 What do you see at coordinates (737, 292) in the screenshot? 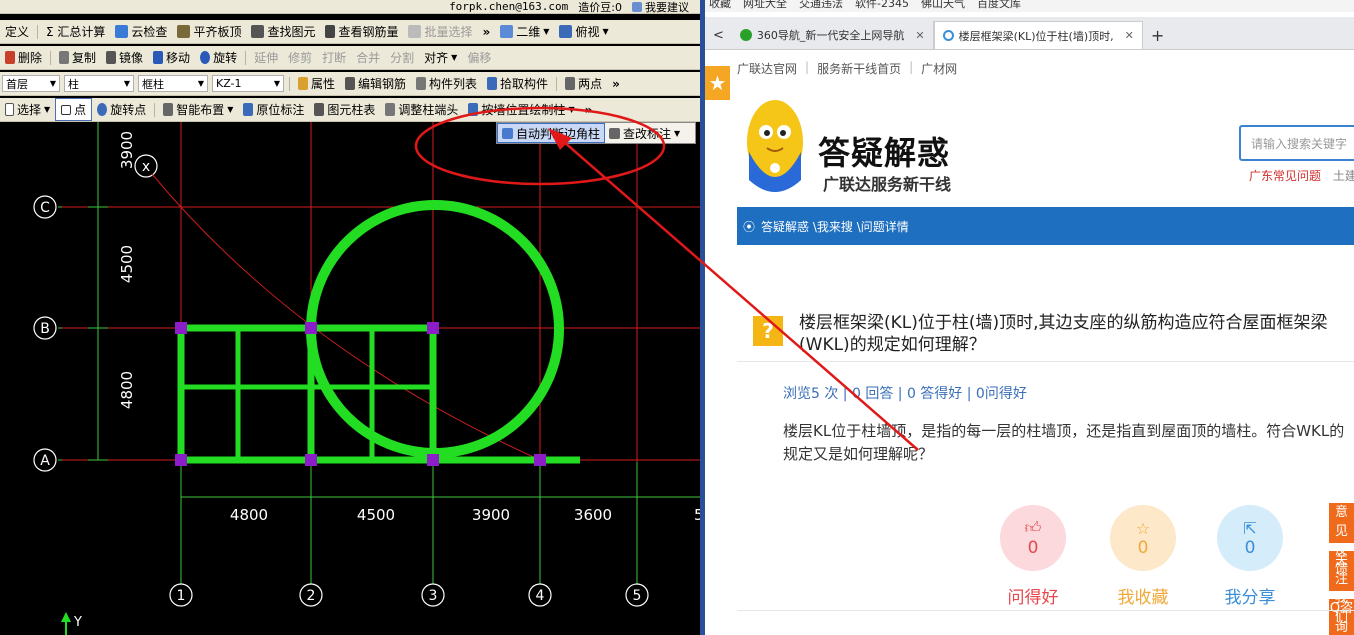
I see `annotation-arrow` at bounding box center [737, 292].